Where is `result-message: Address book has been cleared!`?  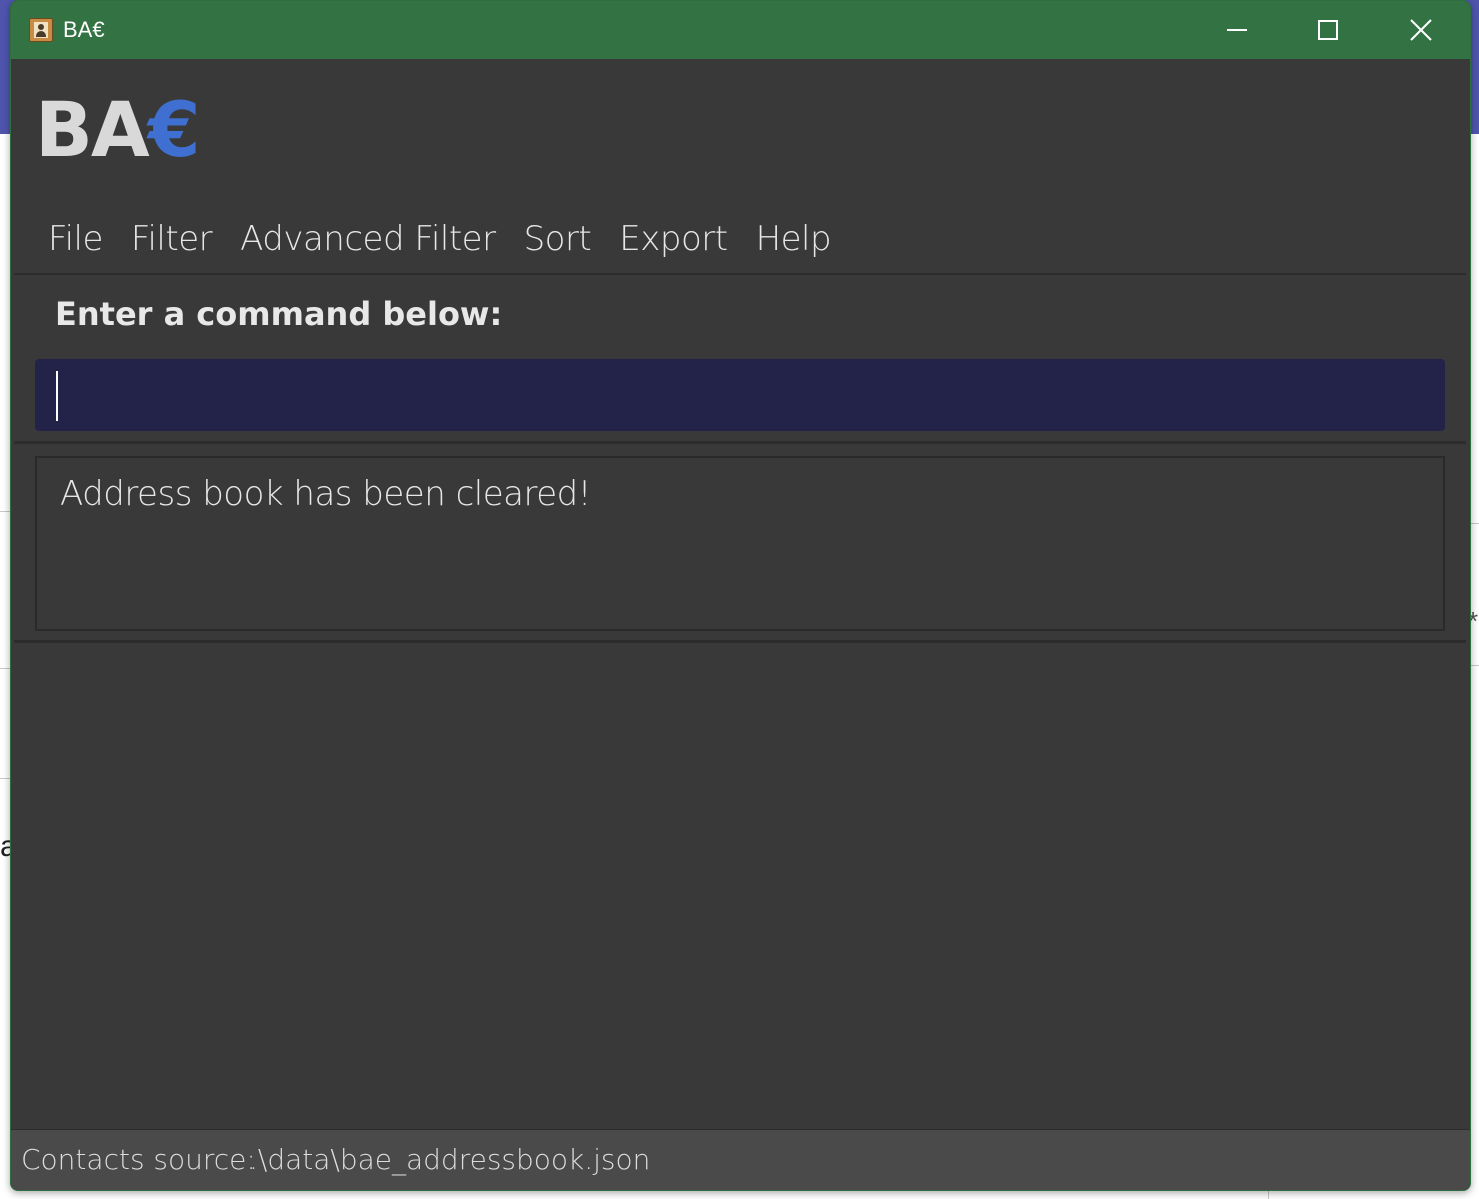
result-message: Address book has been cleared! is located at coordinates (325, 494).